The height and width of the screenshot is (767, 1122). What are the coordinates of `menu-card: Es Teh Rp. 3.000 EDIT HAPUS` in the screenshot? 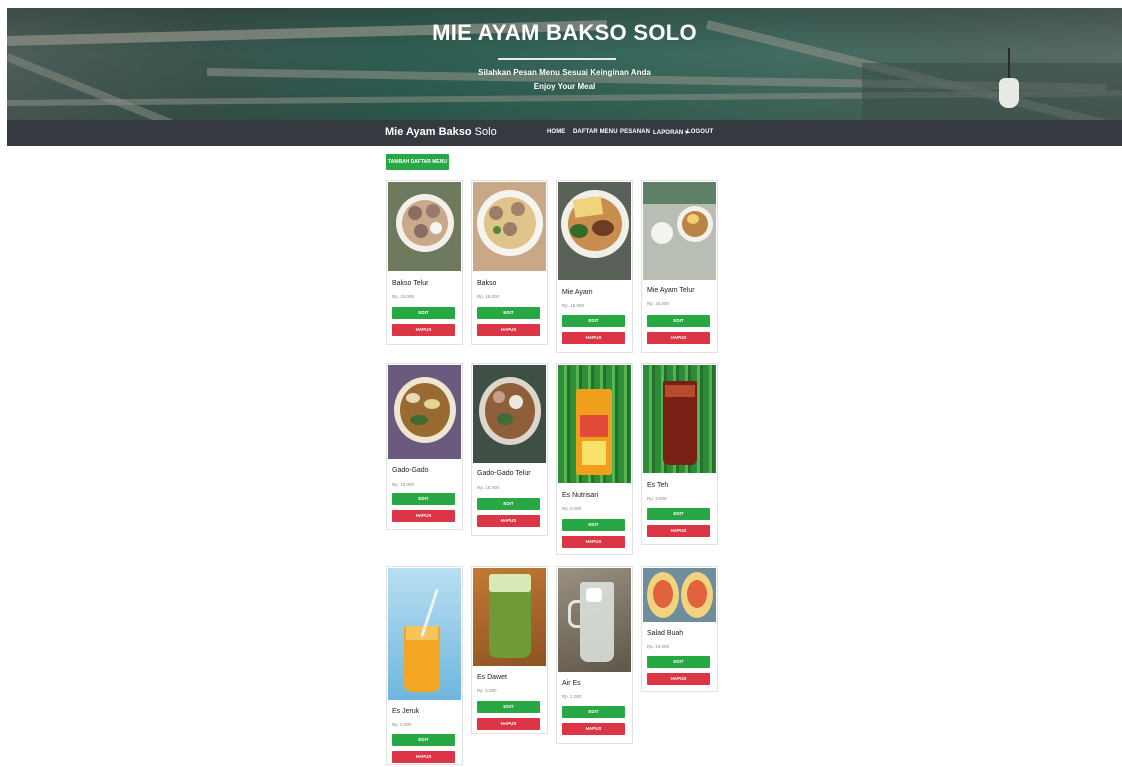 It's located at (679, 454).